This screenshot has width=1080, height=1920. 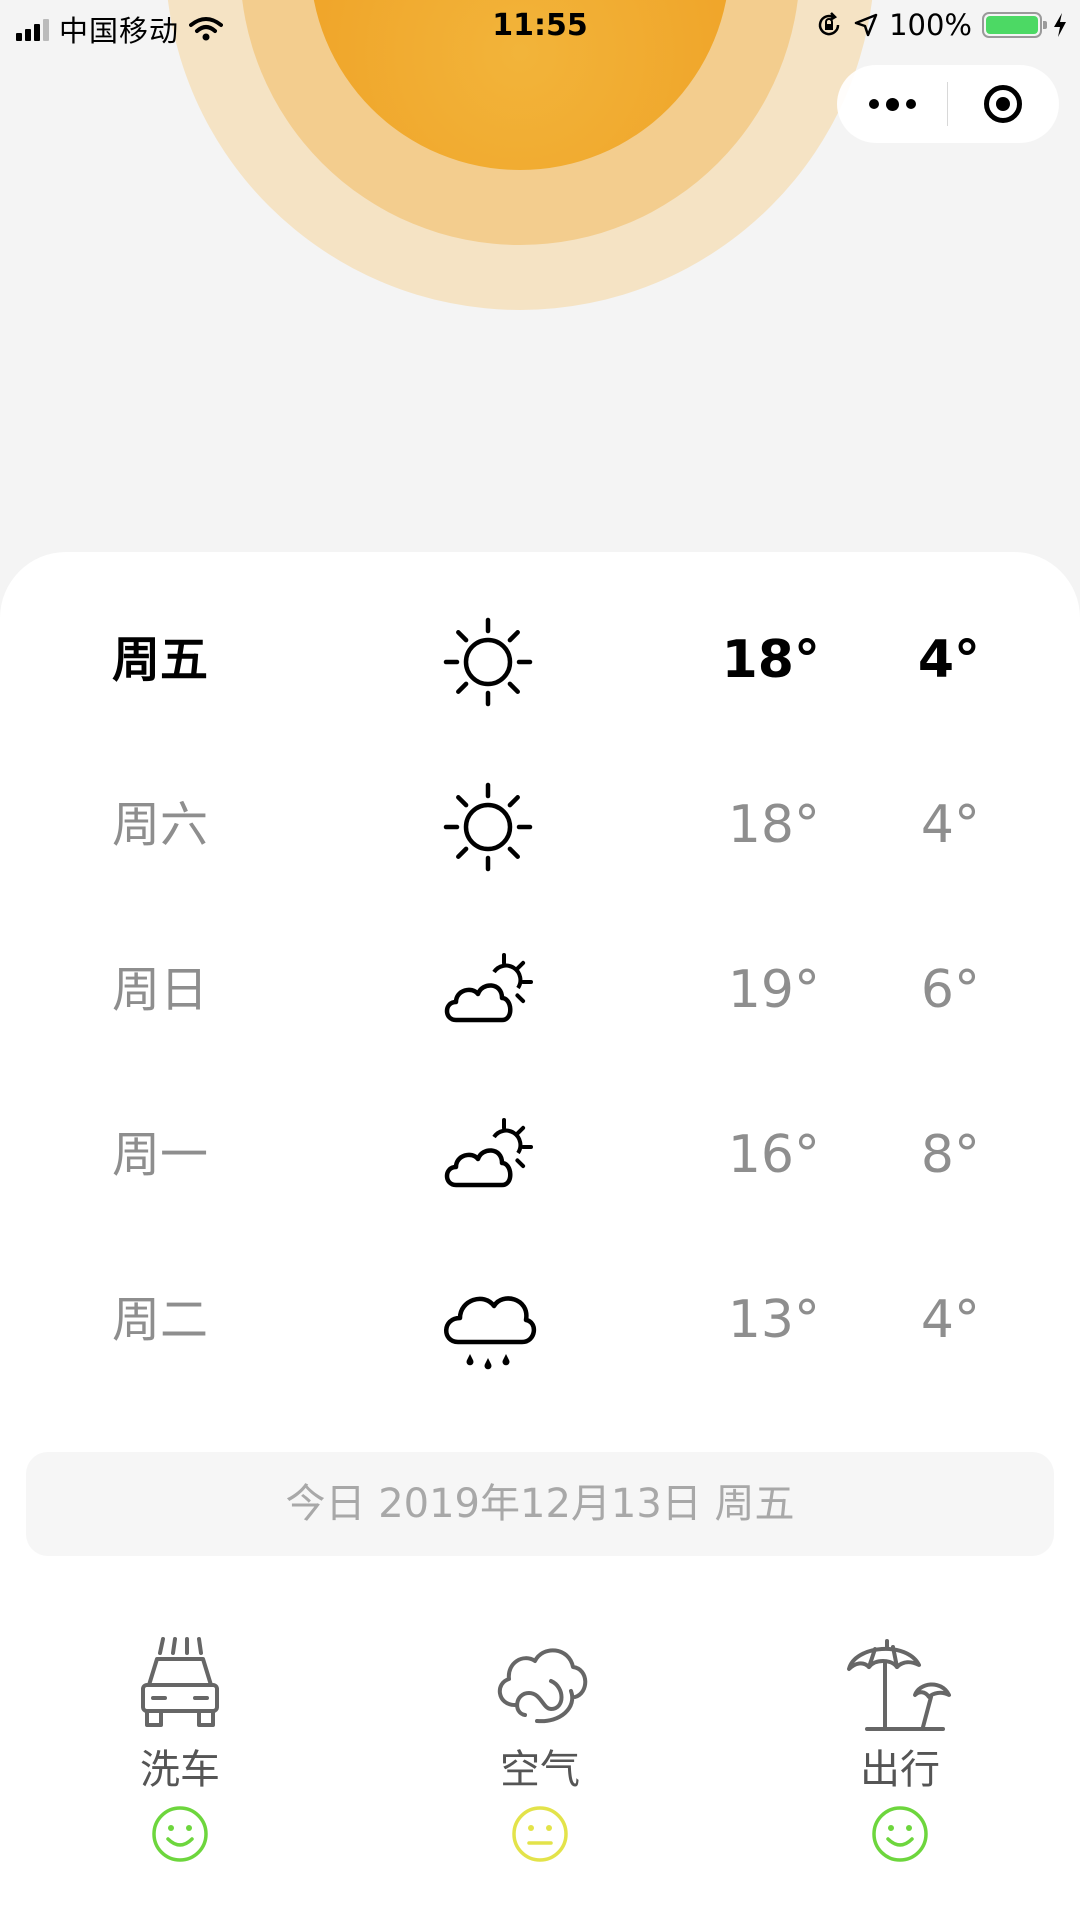 I want to click on more-dots-icon, so click(x=892, y=104).